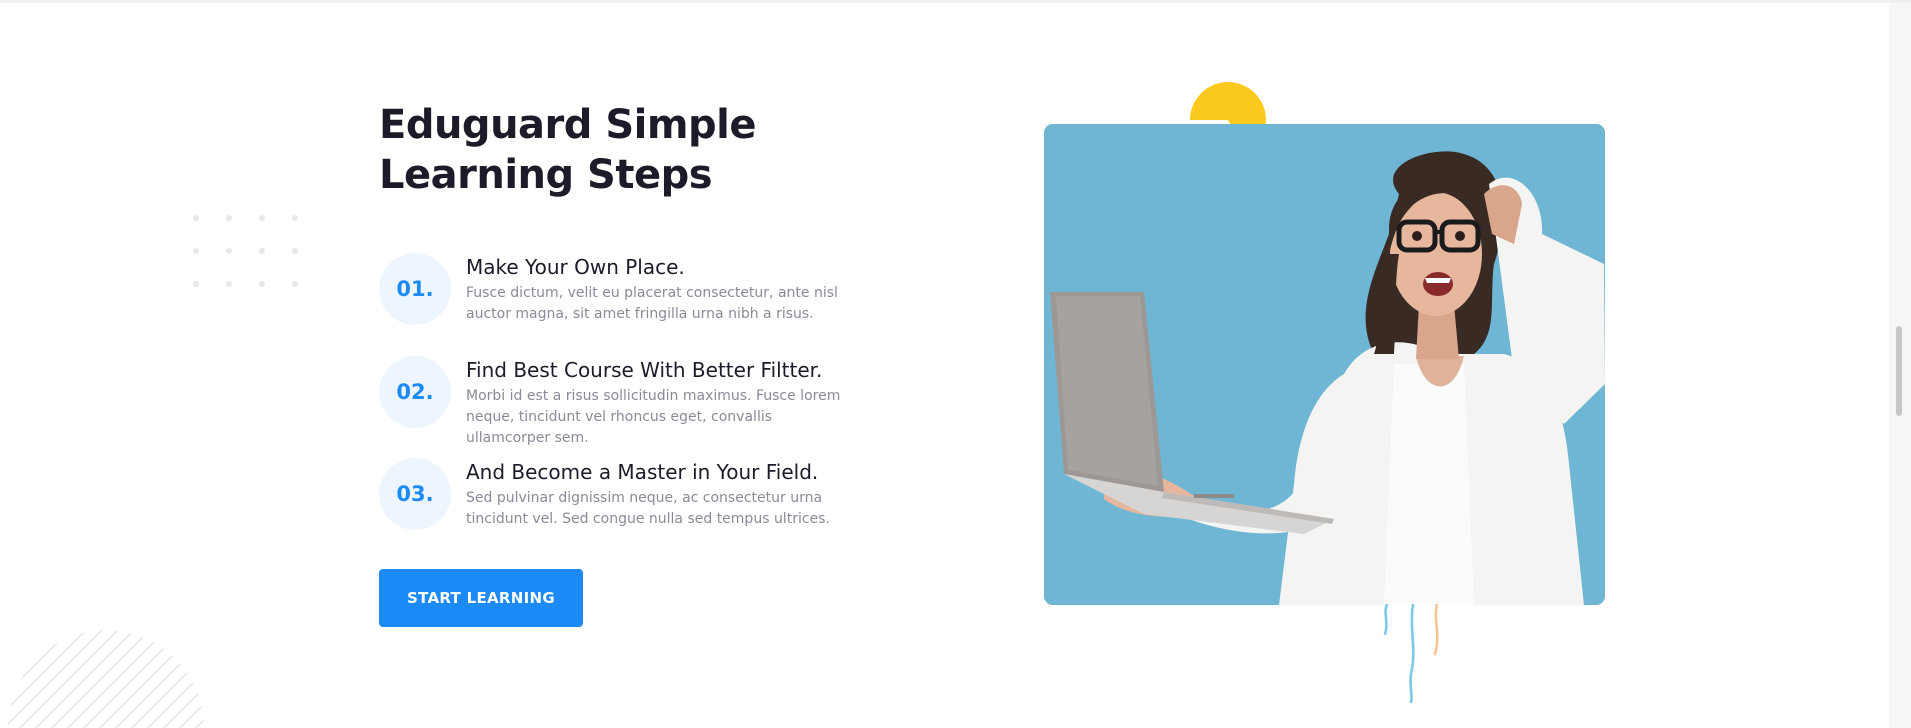 This screenshot has height=728, width=1911. I want to click on dot-grid-icon, so click(248, 255).